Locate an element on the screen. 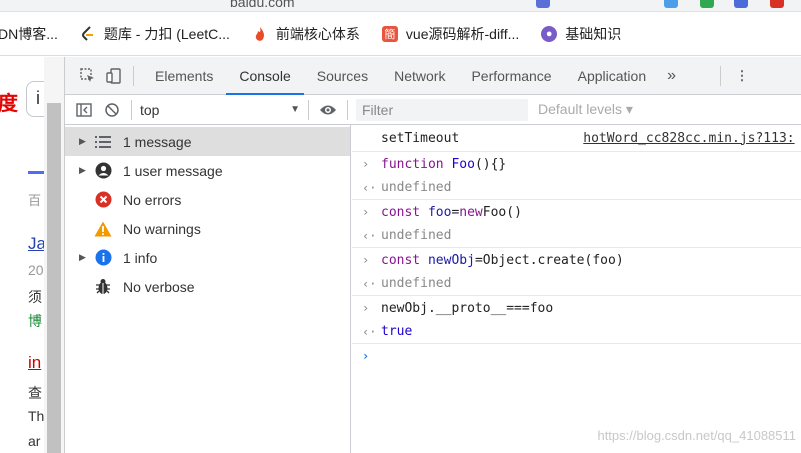  result-text: Th is located at coordinates (36, 416).